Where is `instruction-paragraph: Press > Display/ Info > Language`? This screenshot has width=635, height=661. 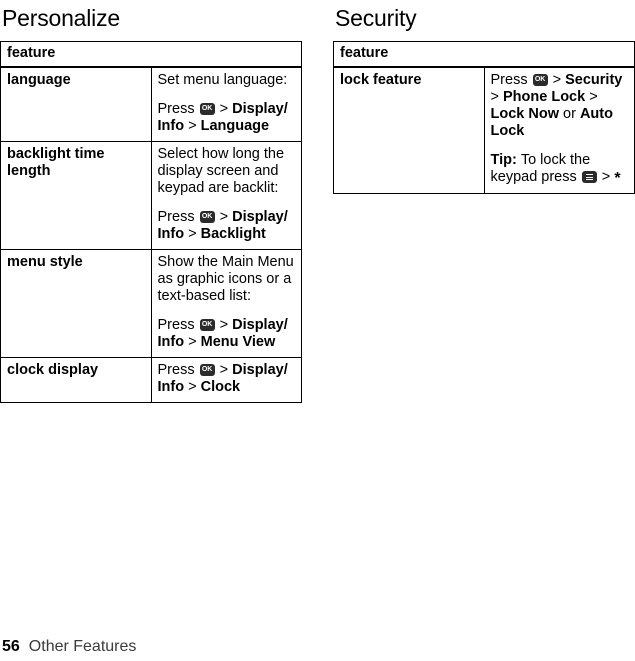
instruction-paragraph: Press > Display/ Info > Language is located at coordinates (227, 118).